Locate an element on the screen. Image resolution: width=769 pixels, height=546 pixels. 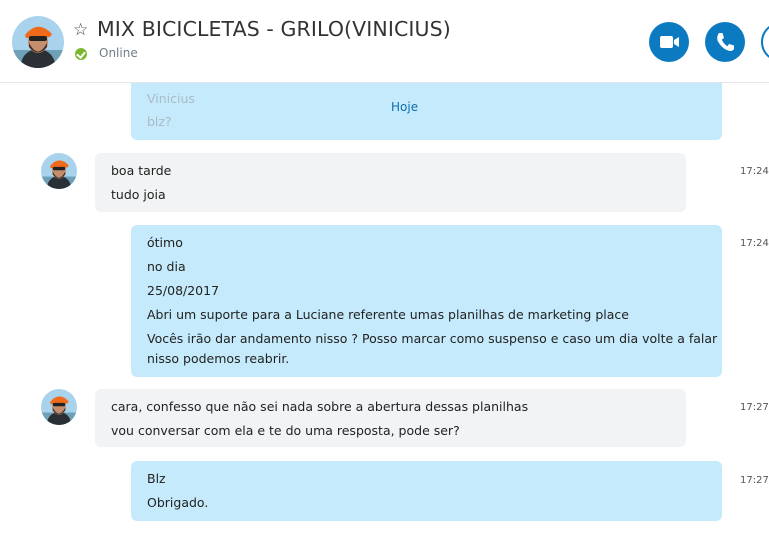
message-line: Blz is located at coordinates (156, 478).